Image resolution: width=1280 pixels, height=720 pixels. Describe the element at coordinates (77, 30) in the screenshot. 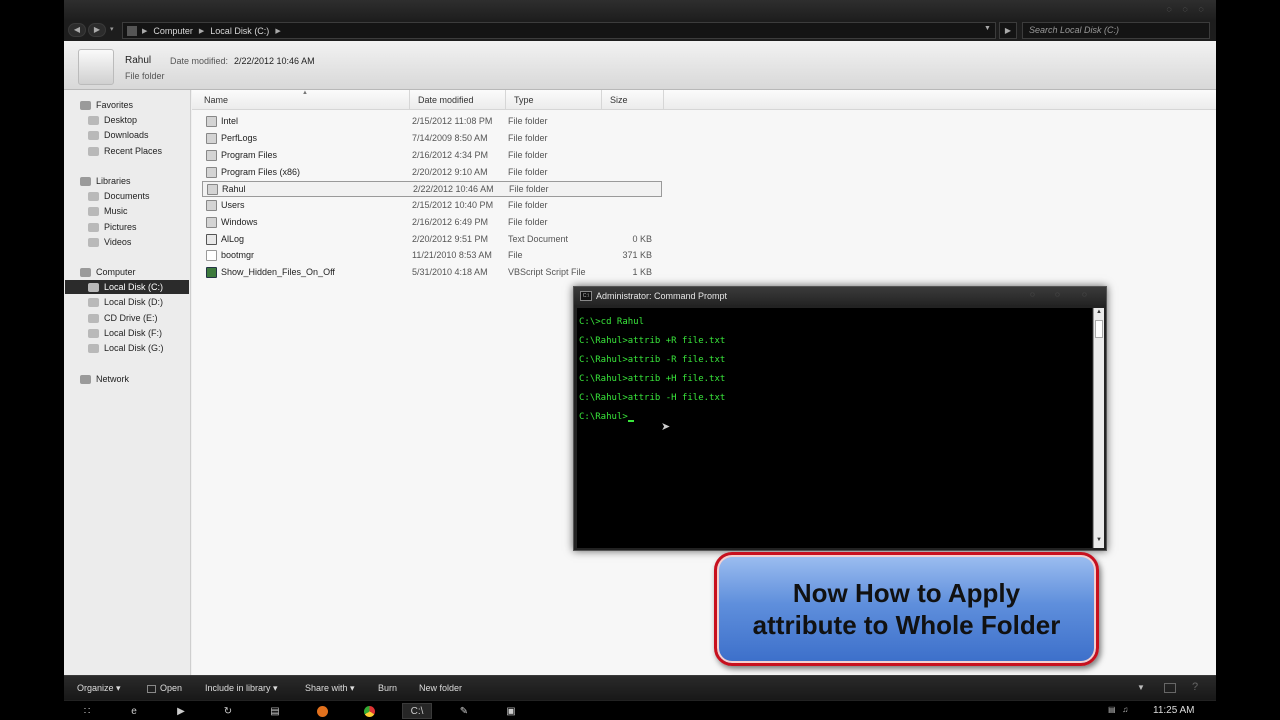

I see `back-button: ◀` at that location.